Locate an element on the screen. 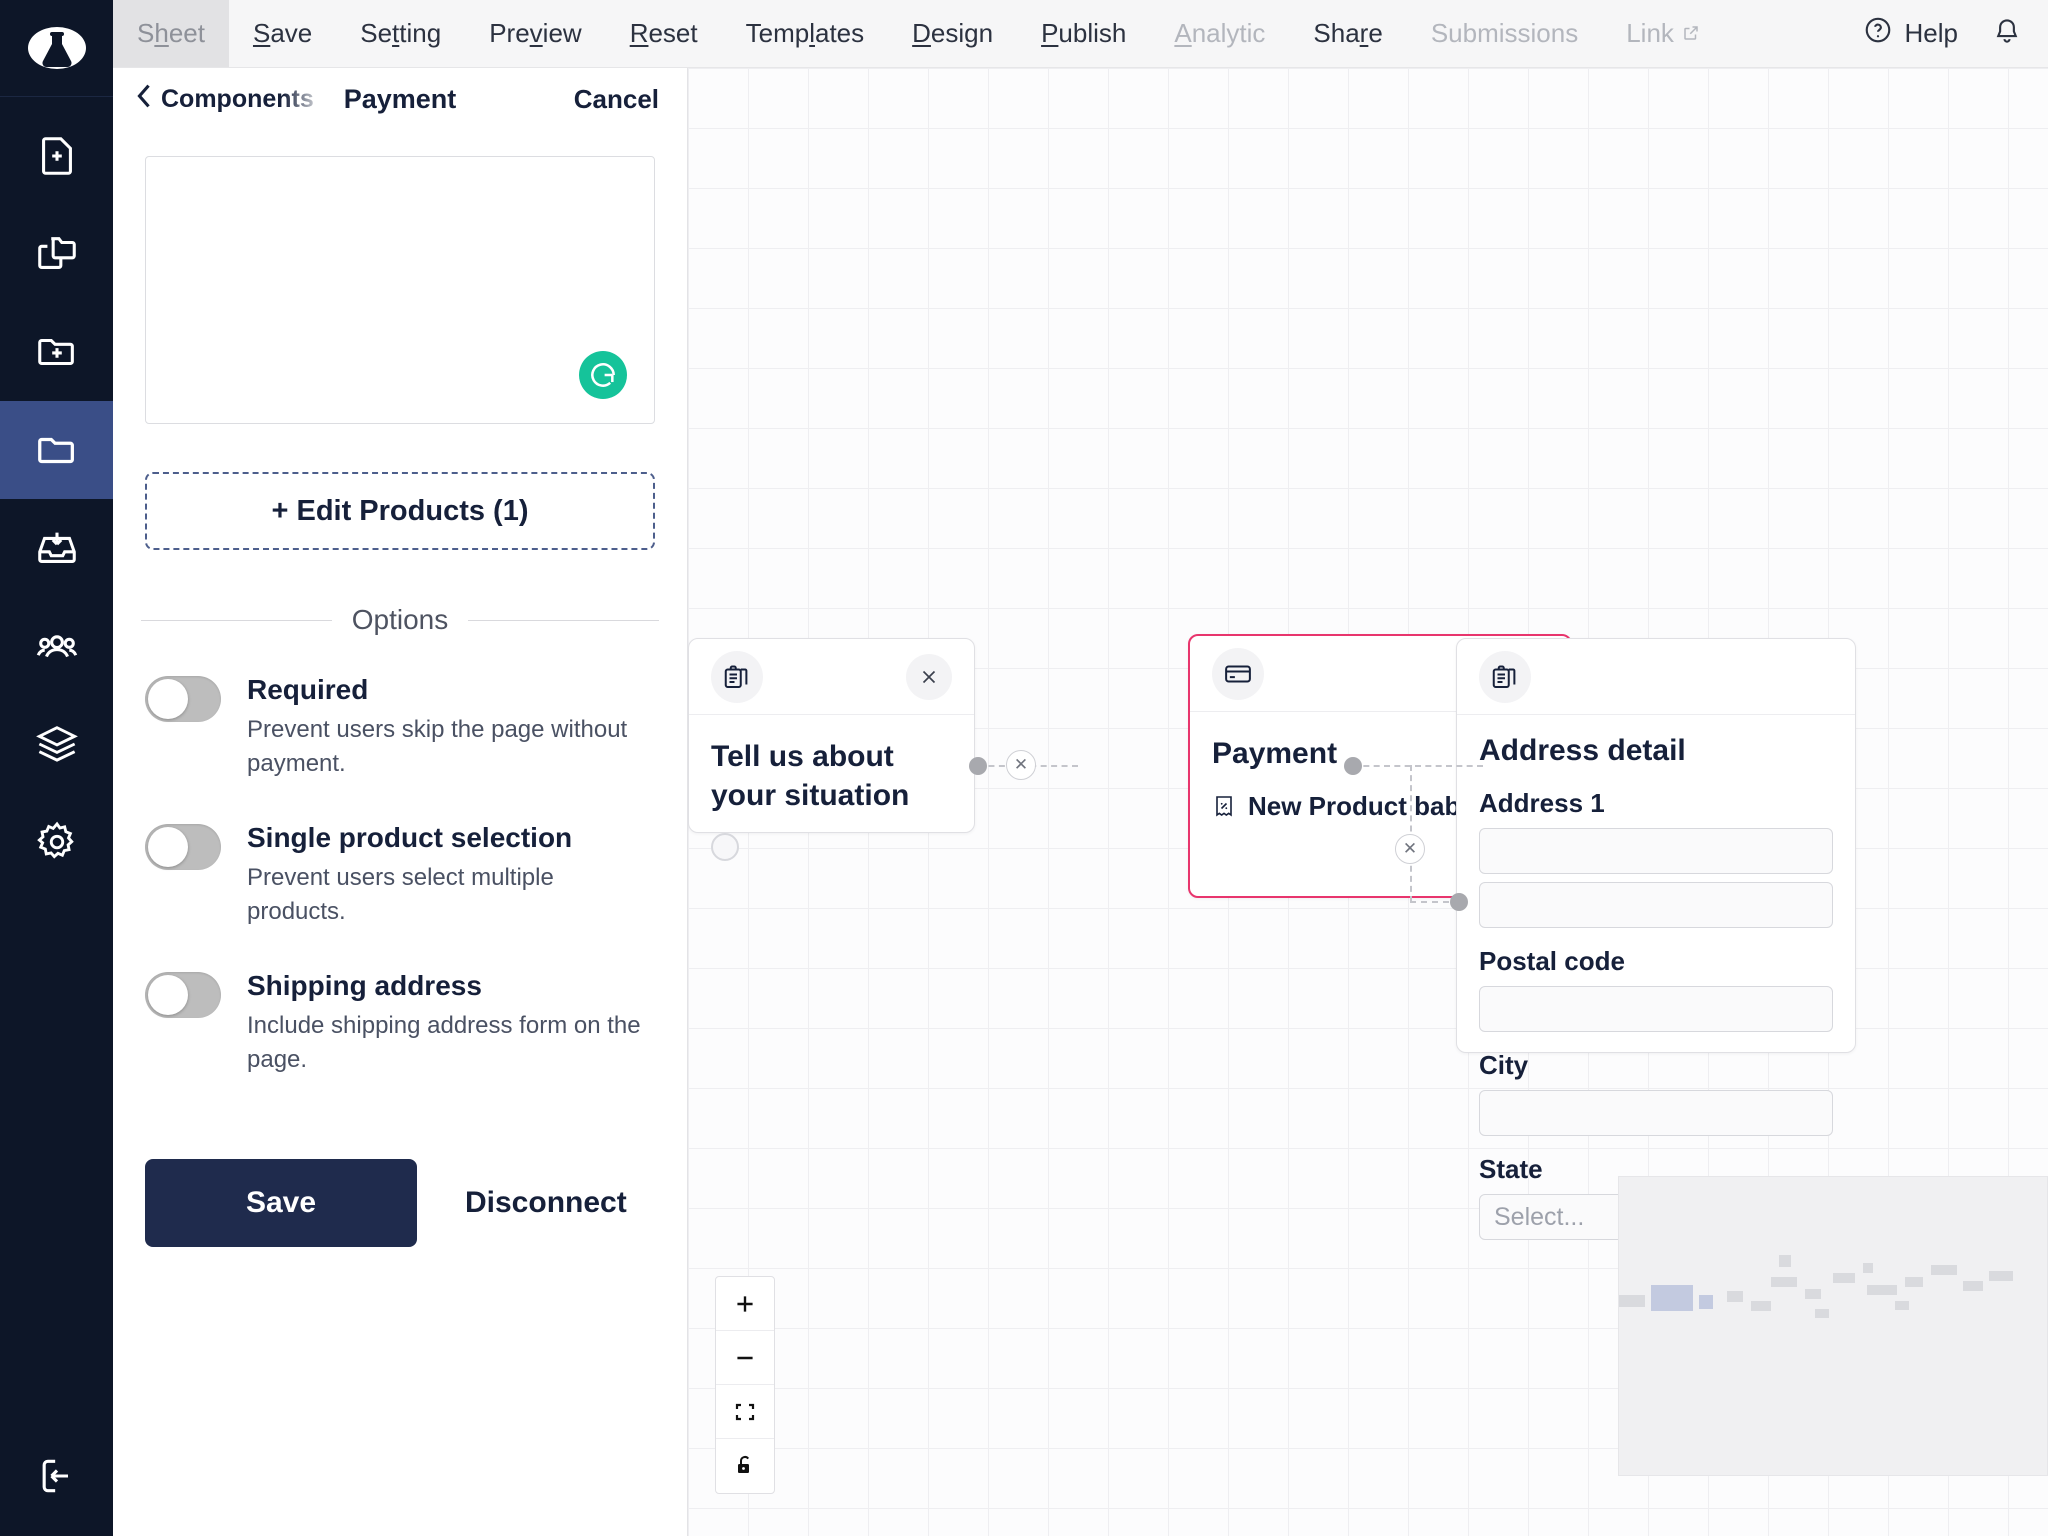 The height and width of the screenshot is (1536, 2048). option-description: Prevent users select multiple products. is located at coordinates (400, 894).